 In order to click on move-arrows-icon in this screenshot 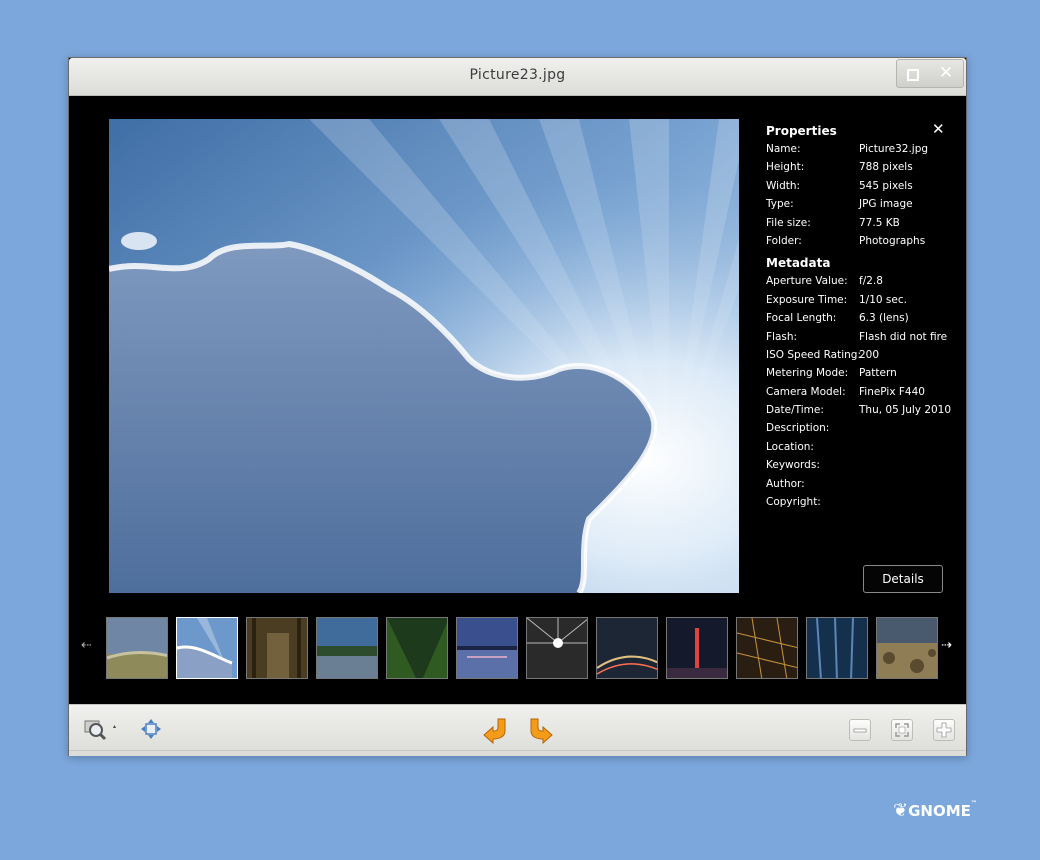, I will do `click(151, 729)`.